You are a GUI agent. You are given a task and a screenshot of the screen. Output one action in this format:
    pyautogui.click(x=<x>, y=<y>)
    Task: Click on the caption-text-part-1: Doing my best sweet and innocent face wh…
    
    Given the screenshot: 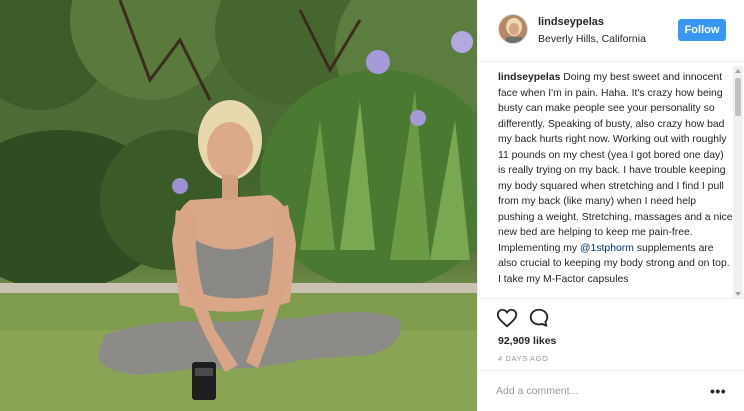 What is the action you would take?
    pyautogui.click(x=615, y=163)
    